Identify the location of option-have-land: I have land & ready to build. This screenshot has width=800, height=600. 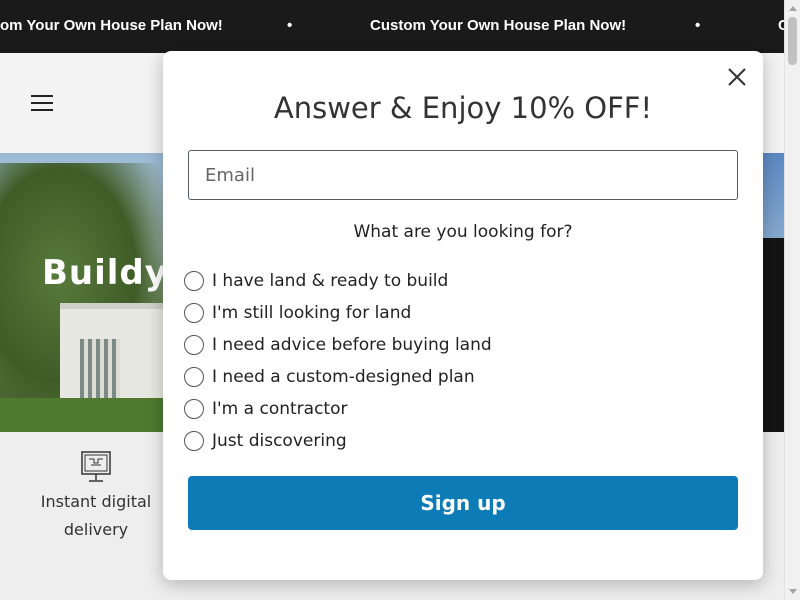
(384, 281).